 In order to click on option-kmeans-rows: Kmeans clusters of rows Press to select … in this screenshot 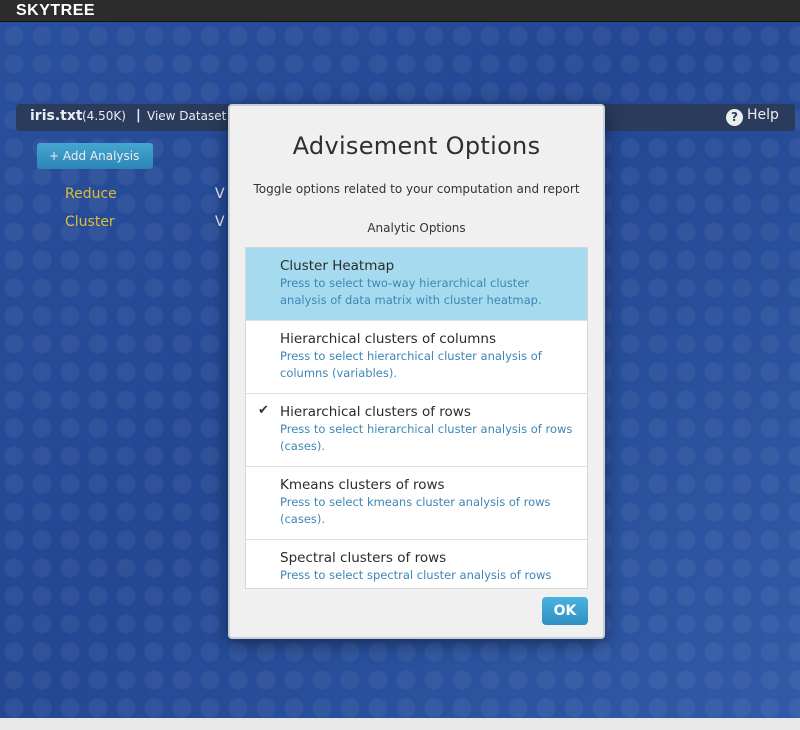, I will do `click(416, 503)`.